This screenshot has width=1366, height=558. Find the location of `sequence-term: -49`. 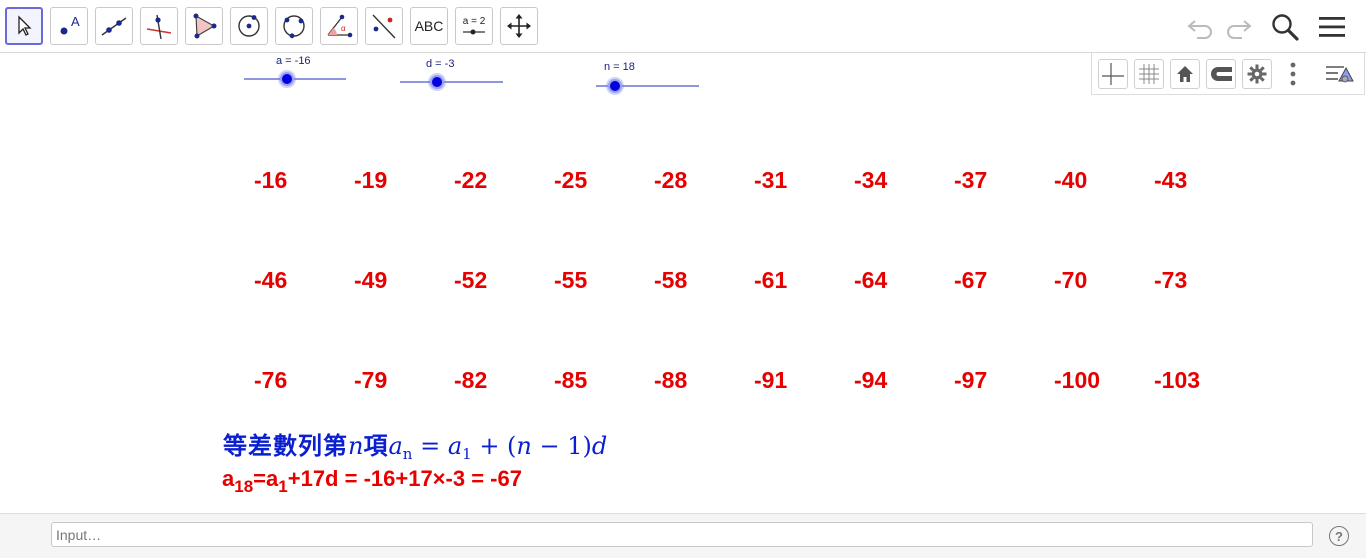

sequence-term: -49 is located at coordinates (371, 280).